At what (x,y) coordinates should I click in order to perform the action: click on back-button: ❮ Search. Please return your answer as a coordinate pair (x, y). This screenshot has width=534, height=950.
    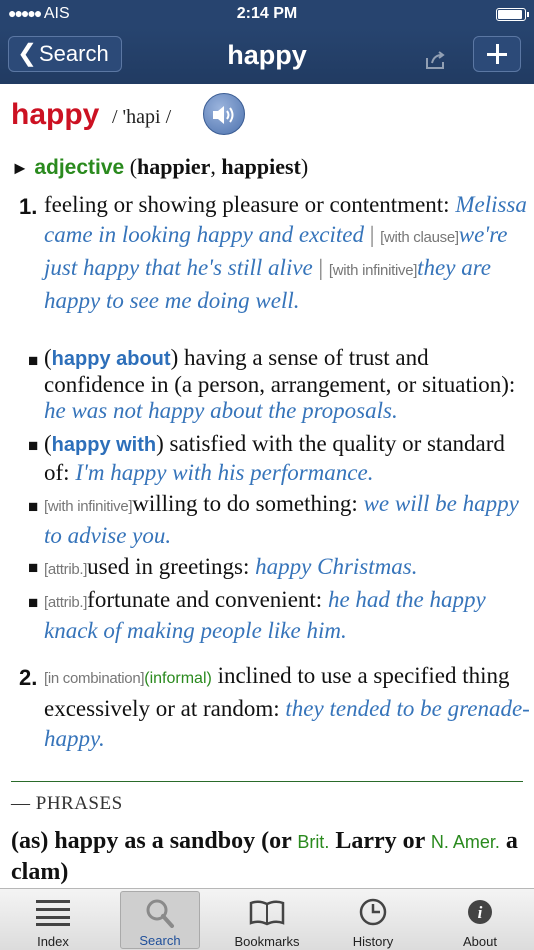
    Looking at the image, I should click on (65, 54).